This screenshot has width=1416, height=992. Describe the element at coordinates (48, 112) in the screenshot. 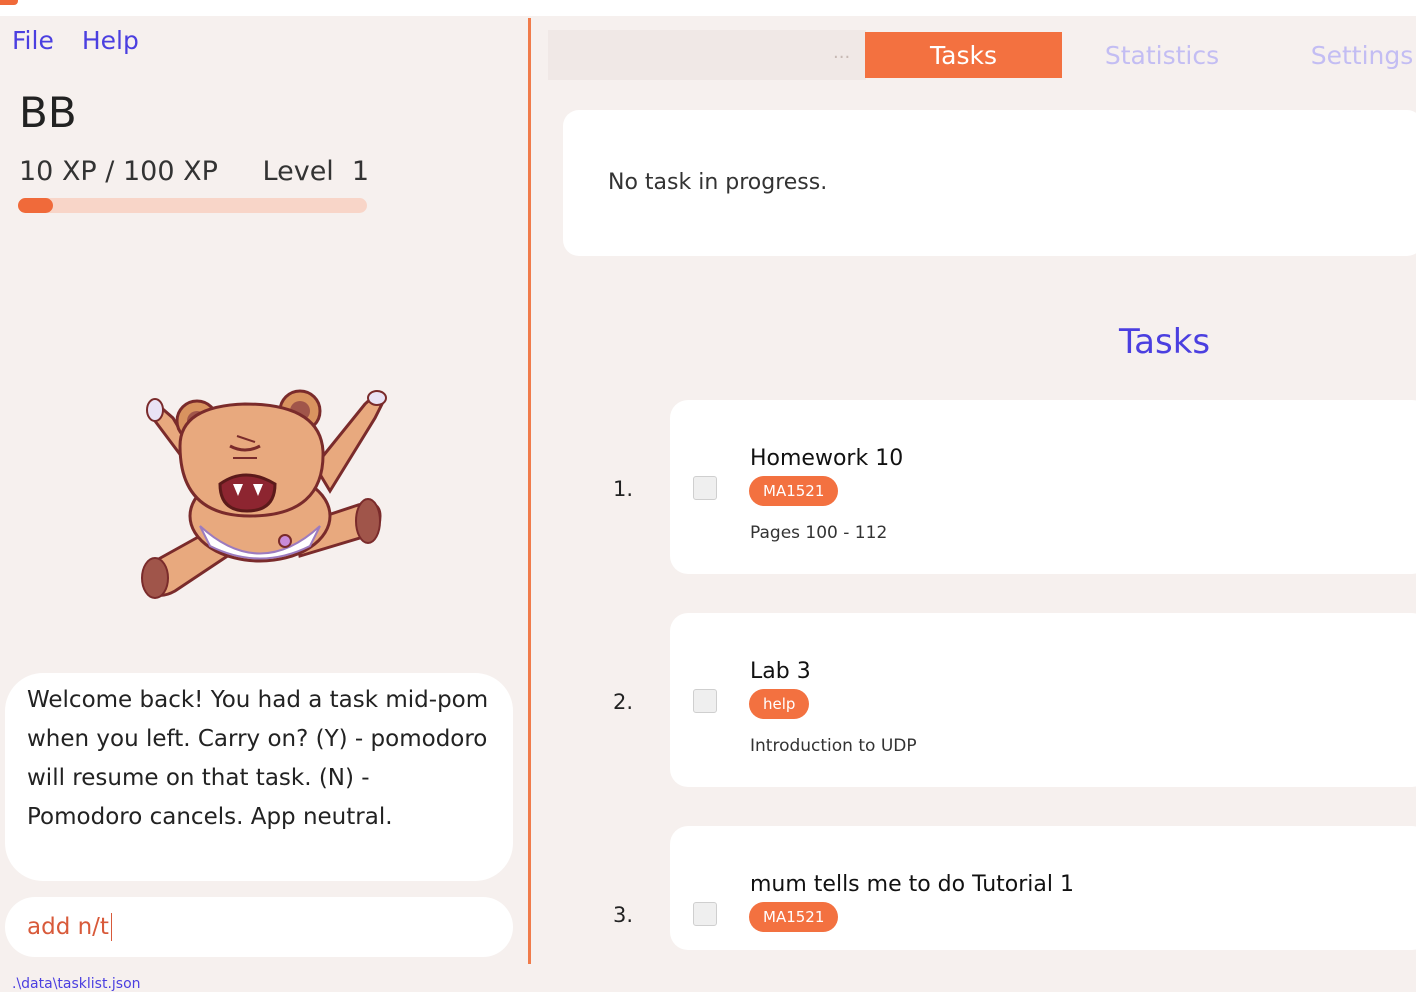

I see `user-name: BB` at that location.